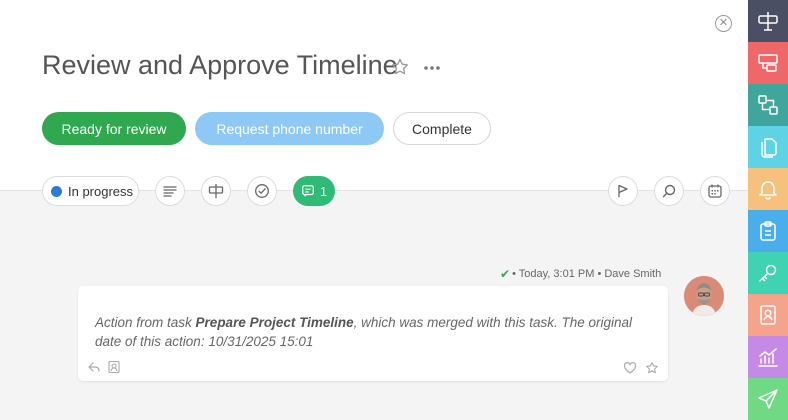 Image resolution: width=788 pixels, height=420 pixels. I want to click on chart-icon, so click(768, 357).